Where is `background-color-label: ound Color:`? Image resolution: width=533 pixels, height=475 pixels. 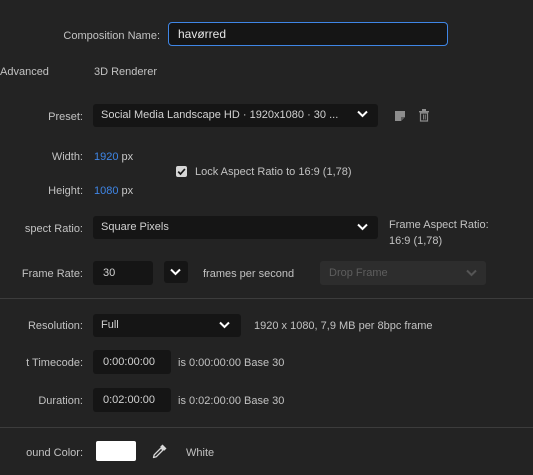 background-color-label: ound Color: is located at coordinates (54, 453).